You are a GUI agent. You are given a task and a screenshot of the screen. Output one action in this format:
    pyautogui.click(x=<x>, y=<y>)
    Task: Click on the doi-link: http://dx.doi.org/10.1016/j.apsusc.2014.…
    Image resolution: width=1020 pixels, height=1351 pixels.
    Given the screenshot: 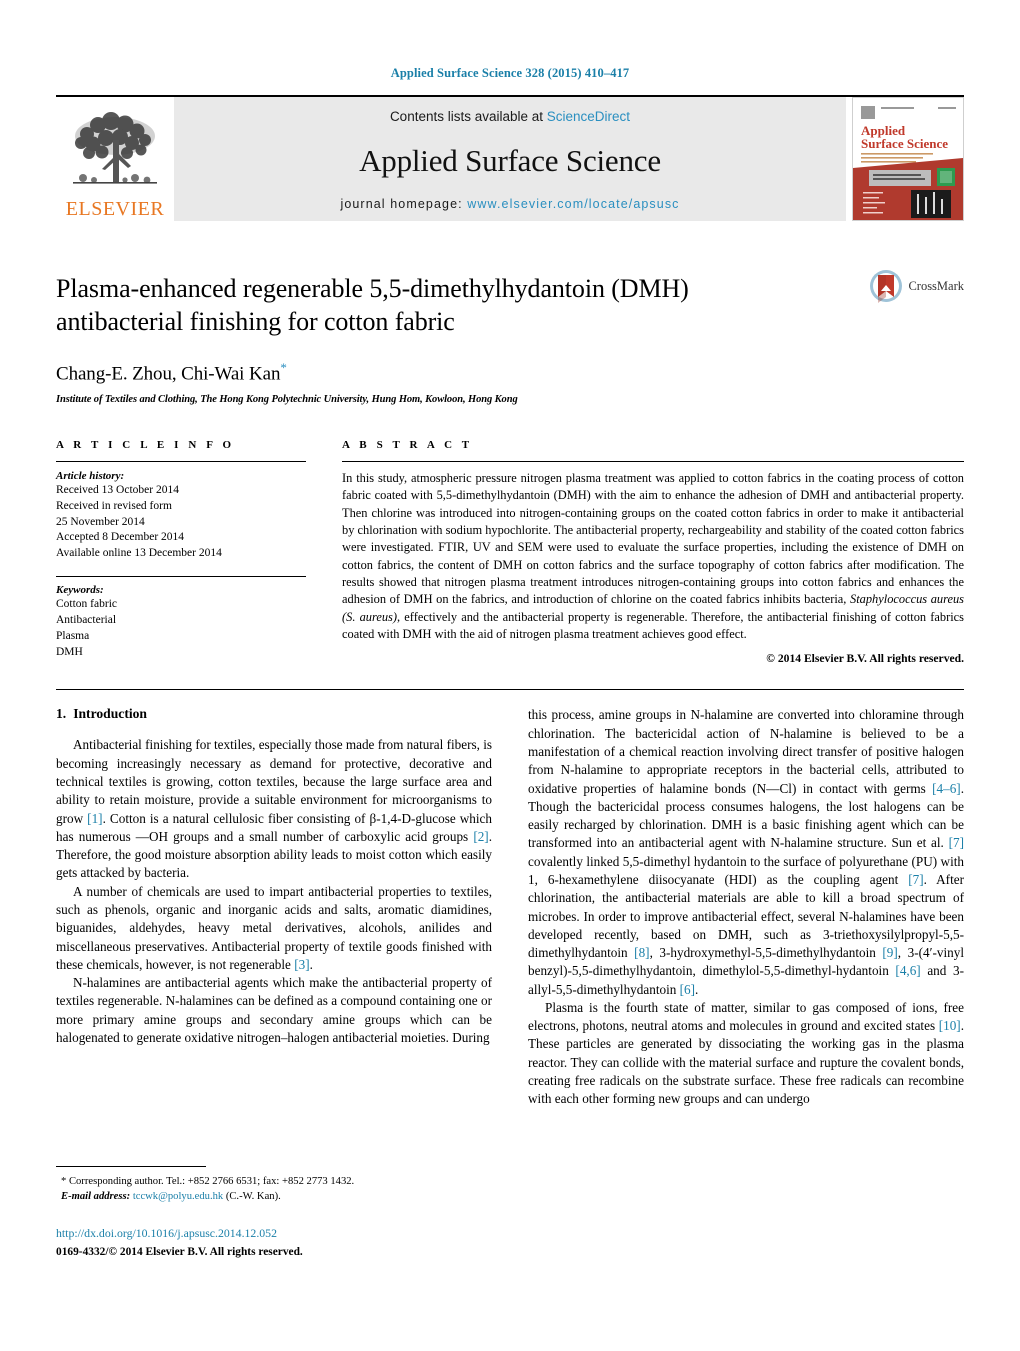 What is the action you would take?
    pyautogui.click(x=274, y=1233)
    